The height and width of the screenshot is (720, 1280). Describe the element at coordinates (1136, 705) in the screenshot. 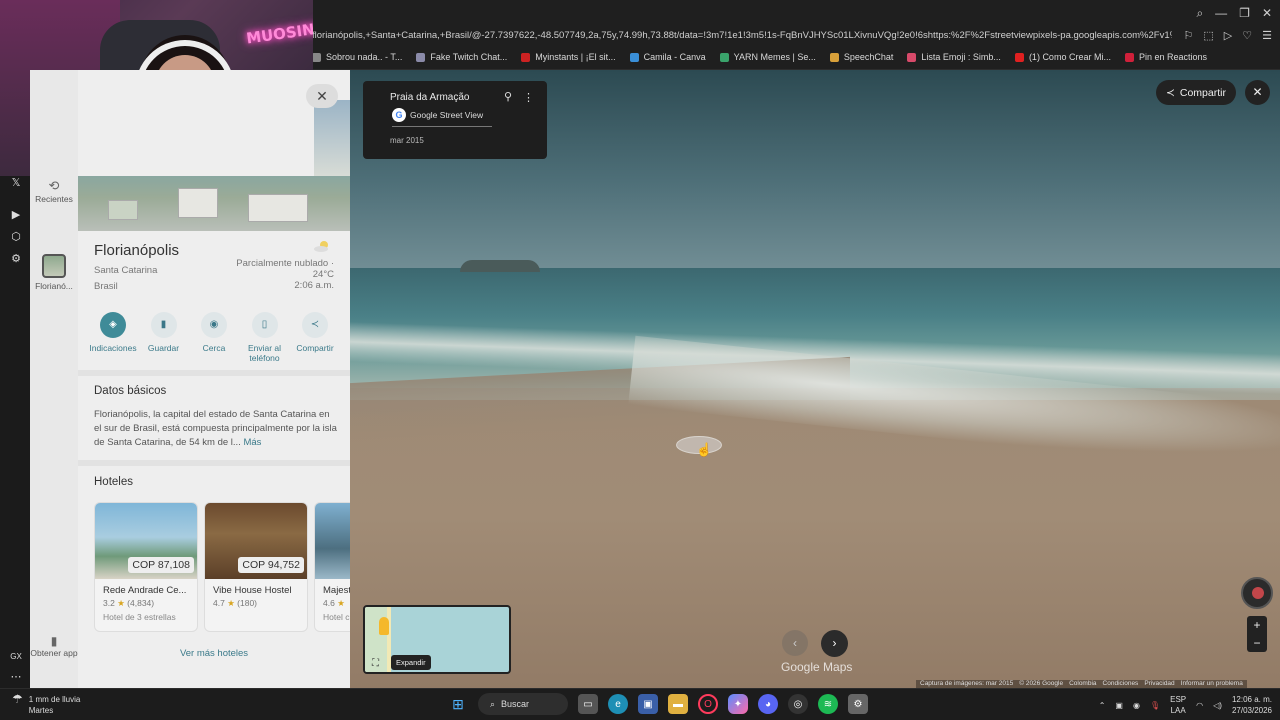

I see `steam-tray-icon: ◉` at that location.